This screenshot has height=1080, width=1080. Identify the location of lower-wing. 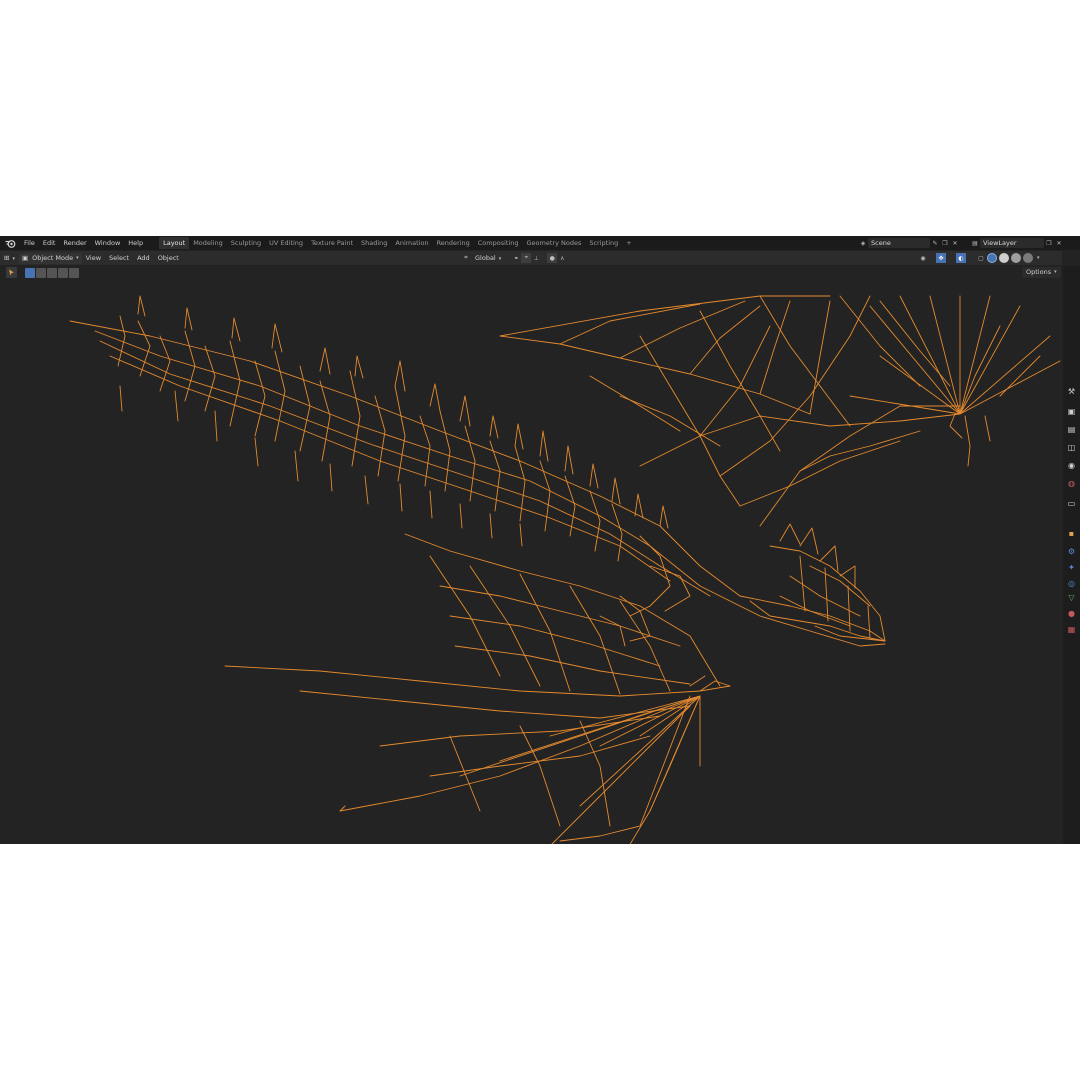
(477, 688).